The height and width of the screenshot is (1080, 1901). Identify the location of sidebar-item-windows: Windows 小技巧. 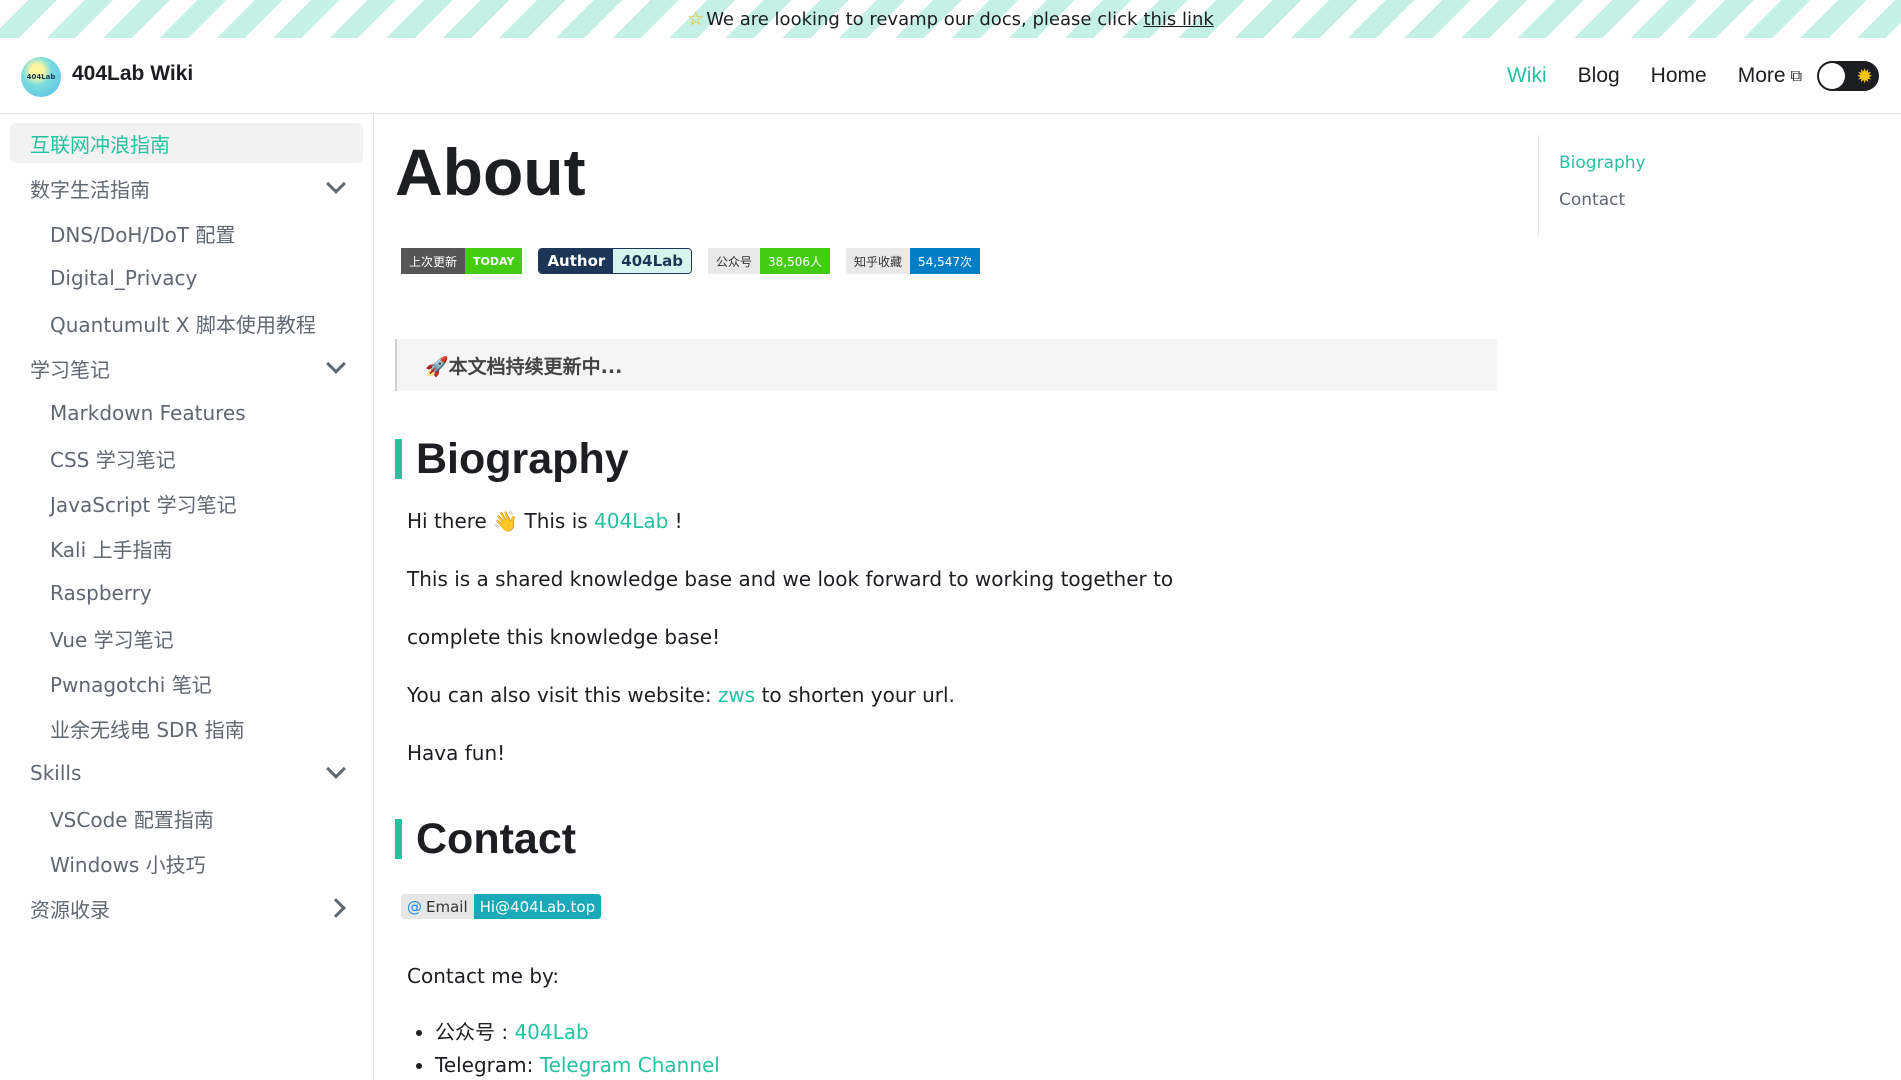
(186, 863).